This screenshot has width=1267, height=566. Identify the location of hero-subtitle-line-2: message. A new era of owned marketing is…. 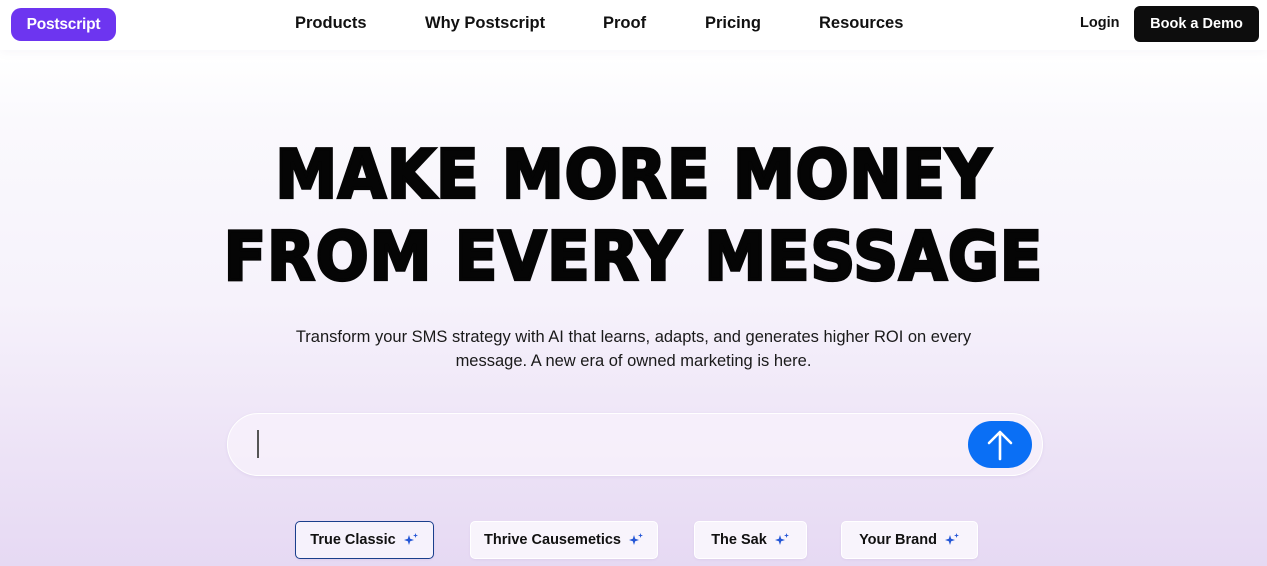
(633, 361).